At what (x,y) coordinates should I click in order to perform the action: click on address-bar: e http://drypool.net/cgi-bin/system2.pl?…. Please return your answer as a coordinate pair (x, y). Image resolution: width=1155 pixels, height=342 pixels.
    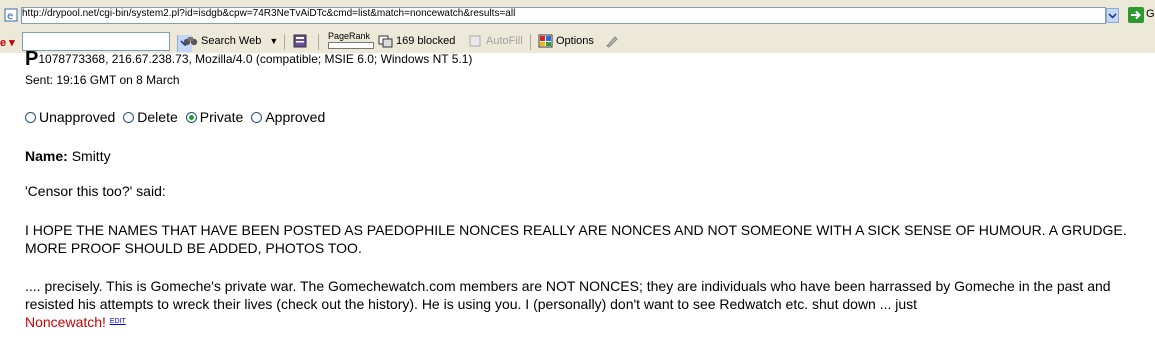
    Looking at the image, I should click on (577, 16).